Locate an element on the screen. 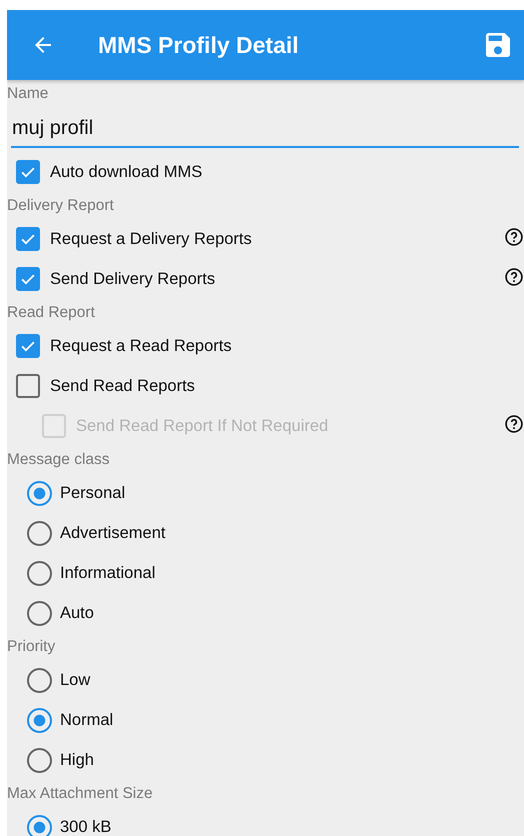  radio-label: Personal is located at coordinates (93, 493).